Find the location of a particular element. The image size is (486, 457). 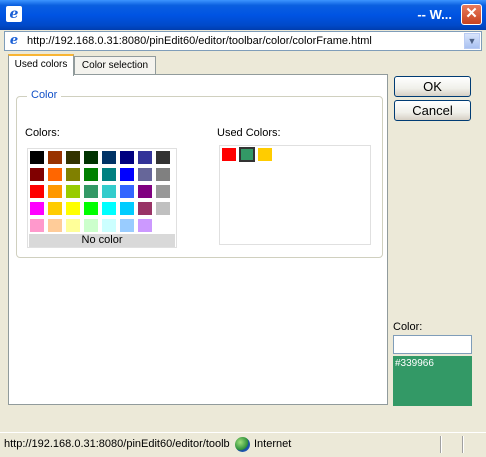

title-bar: e -- W... ✕ is located at coordinates (243, 15).